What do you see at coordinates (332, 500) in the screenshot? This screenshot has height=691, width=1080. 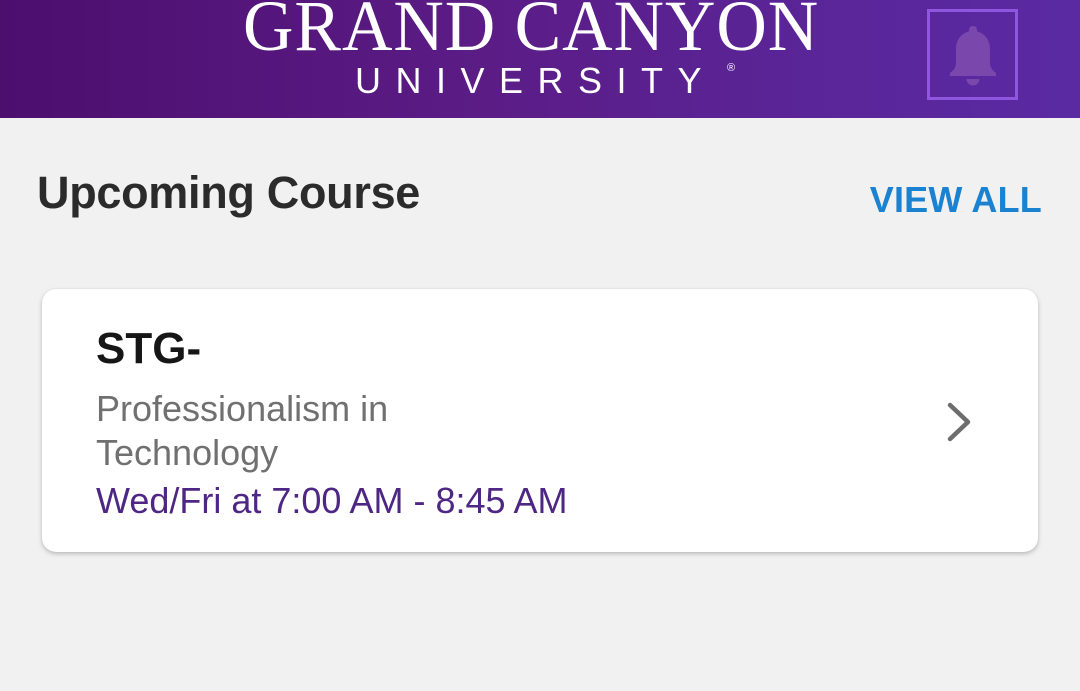 I see `course-schedule: Wed/Fri at 7:00 AM - 8:45 AM` at bounding box center [332, 500].